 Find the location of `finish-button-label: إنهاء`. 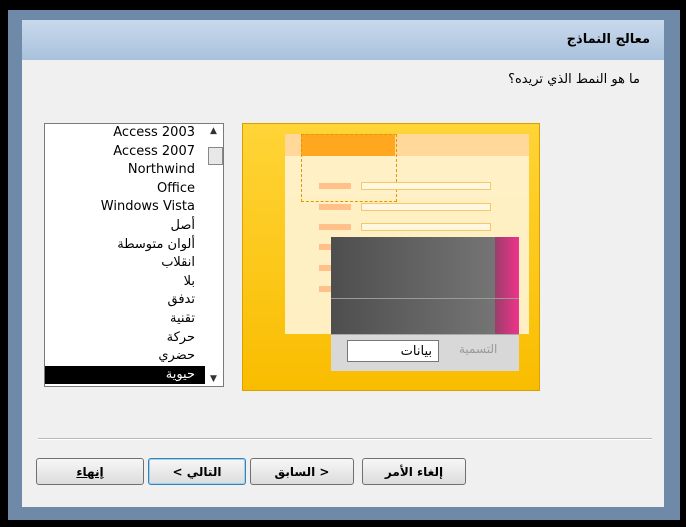

finish-button-label: إنهاء is located at coordinates (90, 472).